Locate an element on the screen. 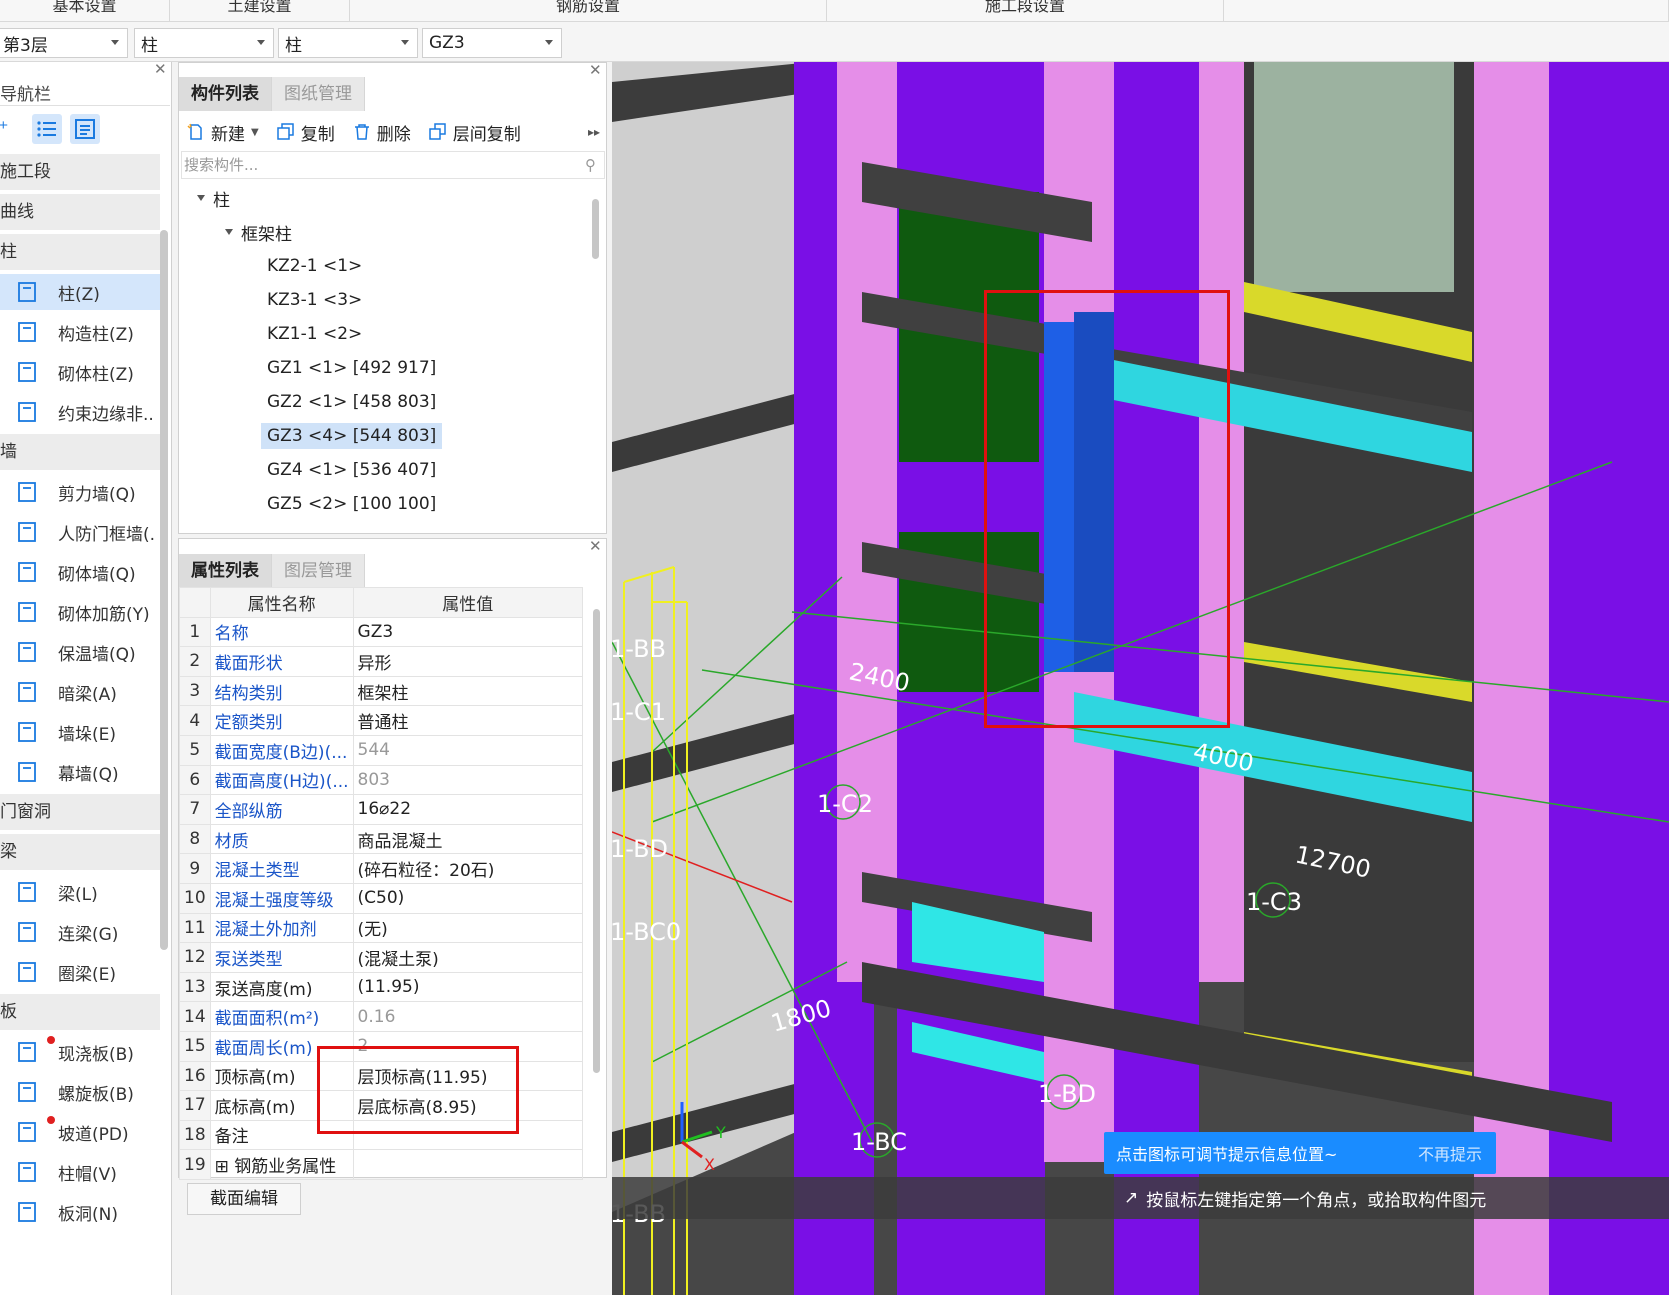 The image size is (1669, 1295). component-search-input: 搜索构件... ⚲ is located at coordinates (393, 165).